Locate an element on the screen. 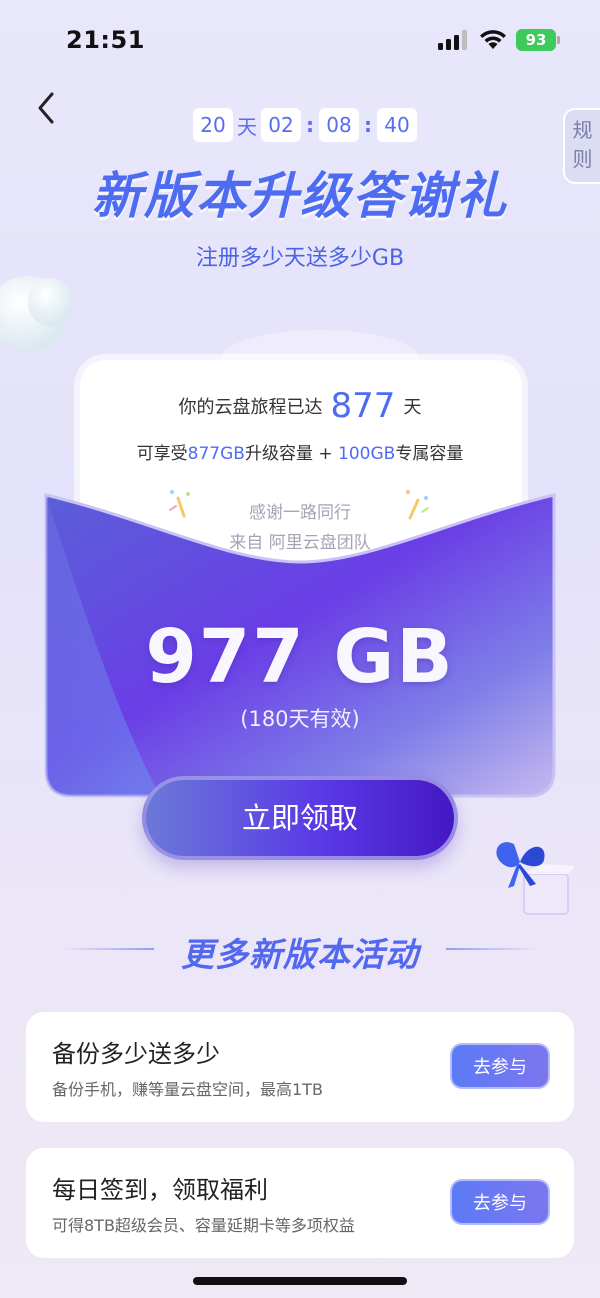 The image size is (600, 1298). benefit-mid: 升级容量 + is located at coordinates (291, 454).